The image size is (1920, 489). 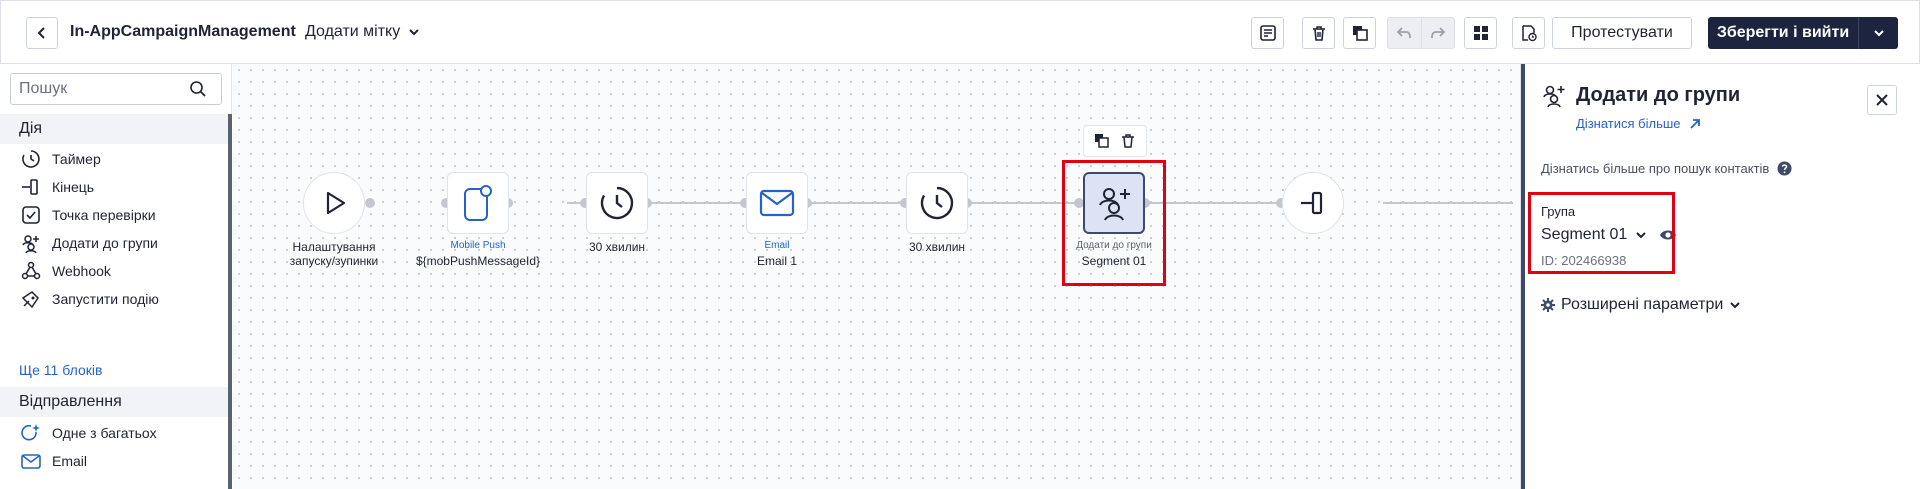 What do you see at coordinates (81, 271) in the screenshot?
I see `sidebar-item-label: Webhook` at bounding box center [81, 271].